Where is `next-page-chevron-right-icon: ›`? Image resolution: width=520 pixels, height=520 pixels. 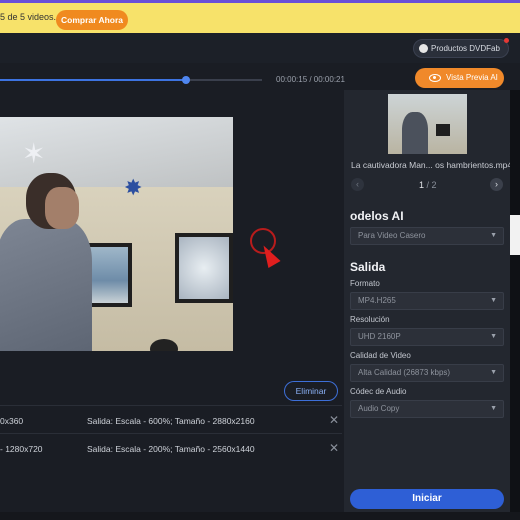
next-page-chevron-right-icon: › is located at coordinates (496, 184).